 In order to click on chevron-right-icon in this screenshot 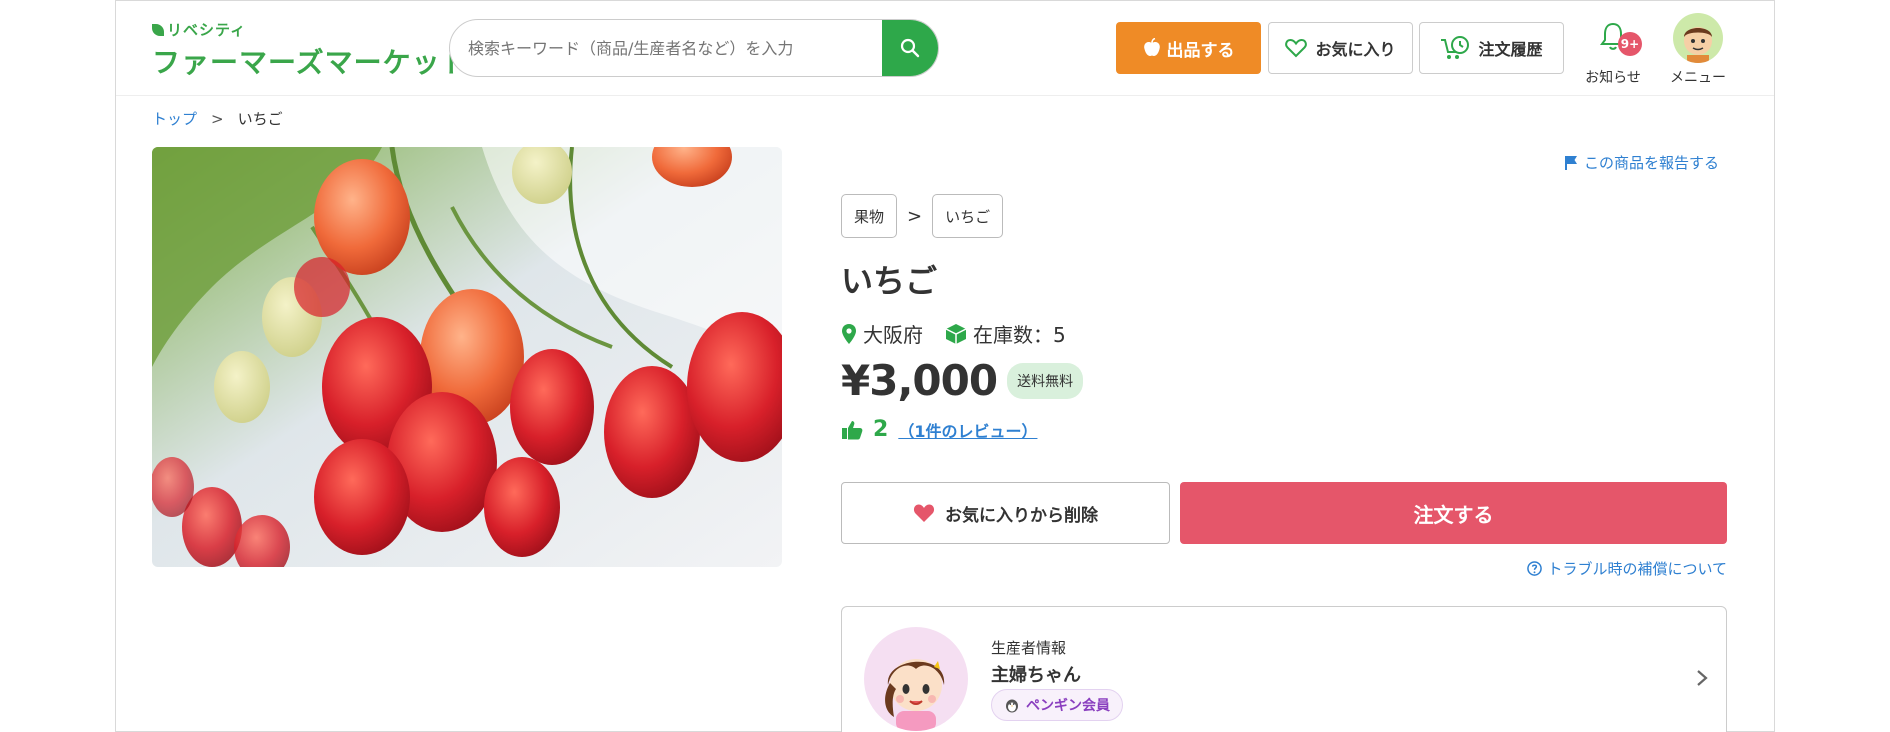, I will do `click(1702, 678)`.